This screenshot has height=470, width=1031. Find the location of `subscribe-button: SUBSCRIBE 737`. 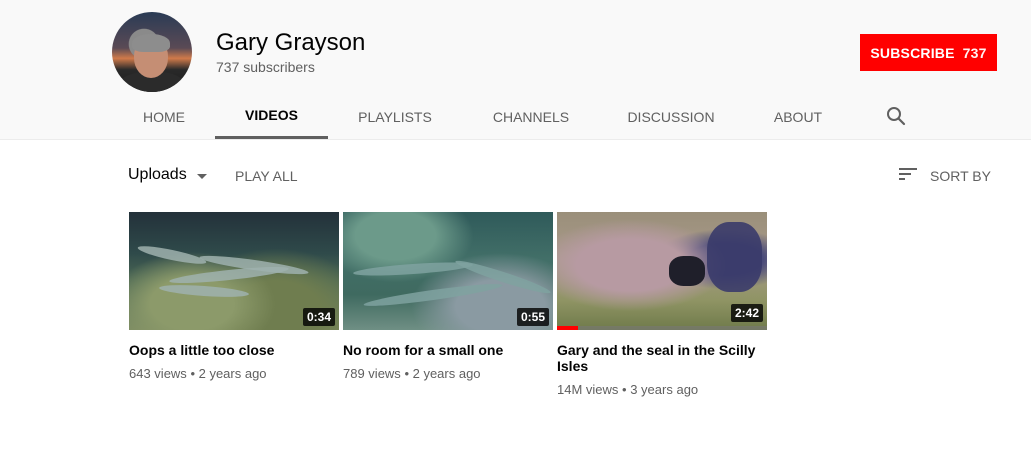

subscribe-button: SUBSCRIBE 737 is located at coordinates (928, 52).